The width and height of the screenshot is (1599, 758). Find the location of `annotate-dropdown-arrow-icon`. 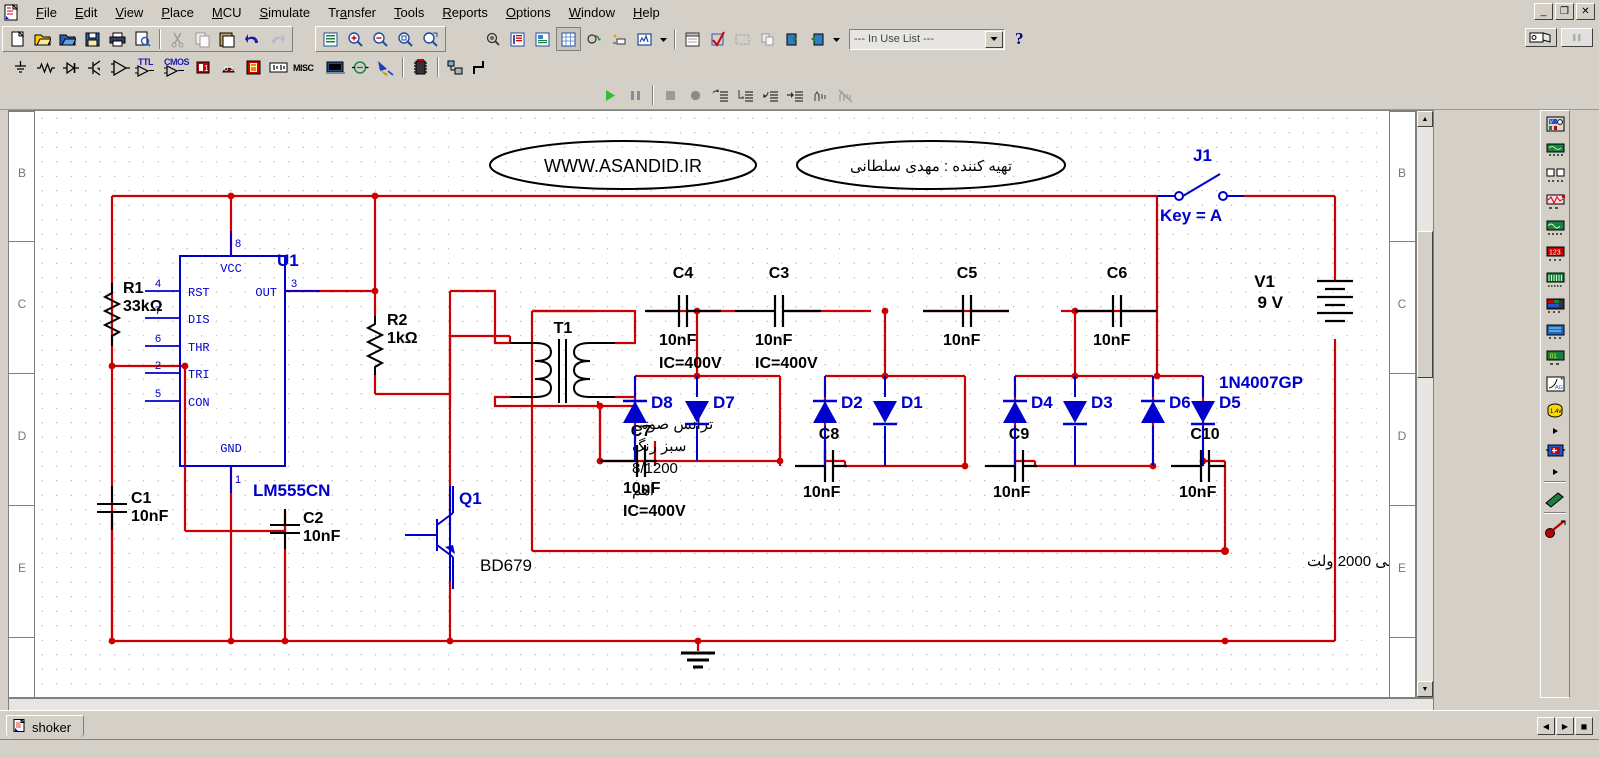

annotate-dropdown-arrow-icon is located at coordinates (836, 39).